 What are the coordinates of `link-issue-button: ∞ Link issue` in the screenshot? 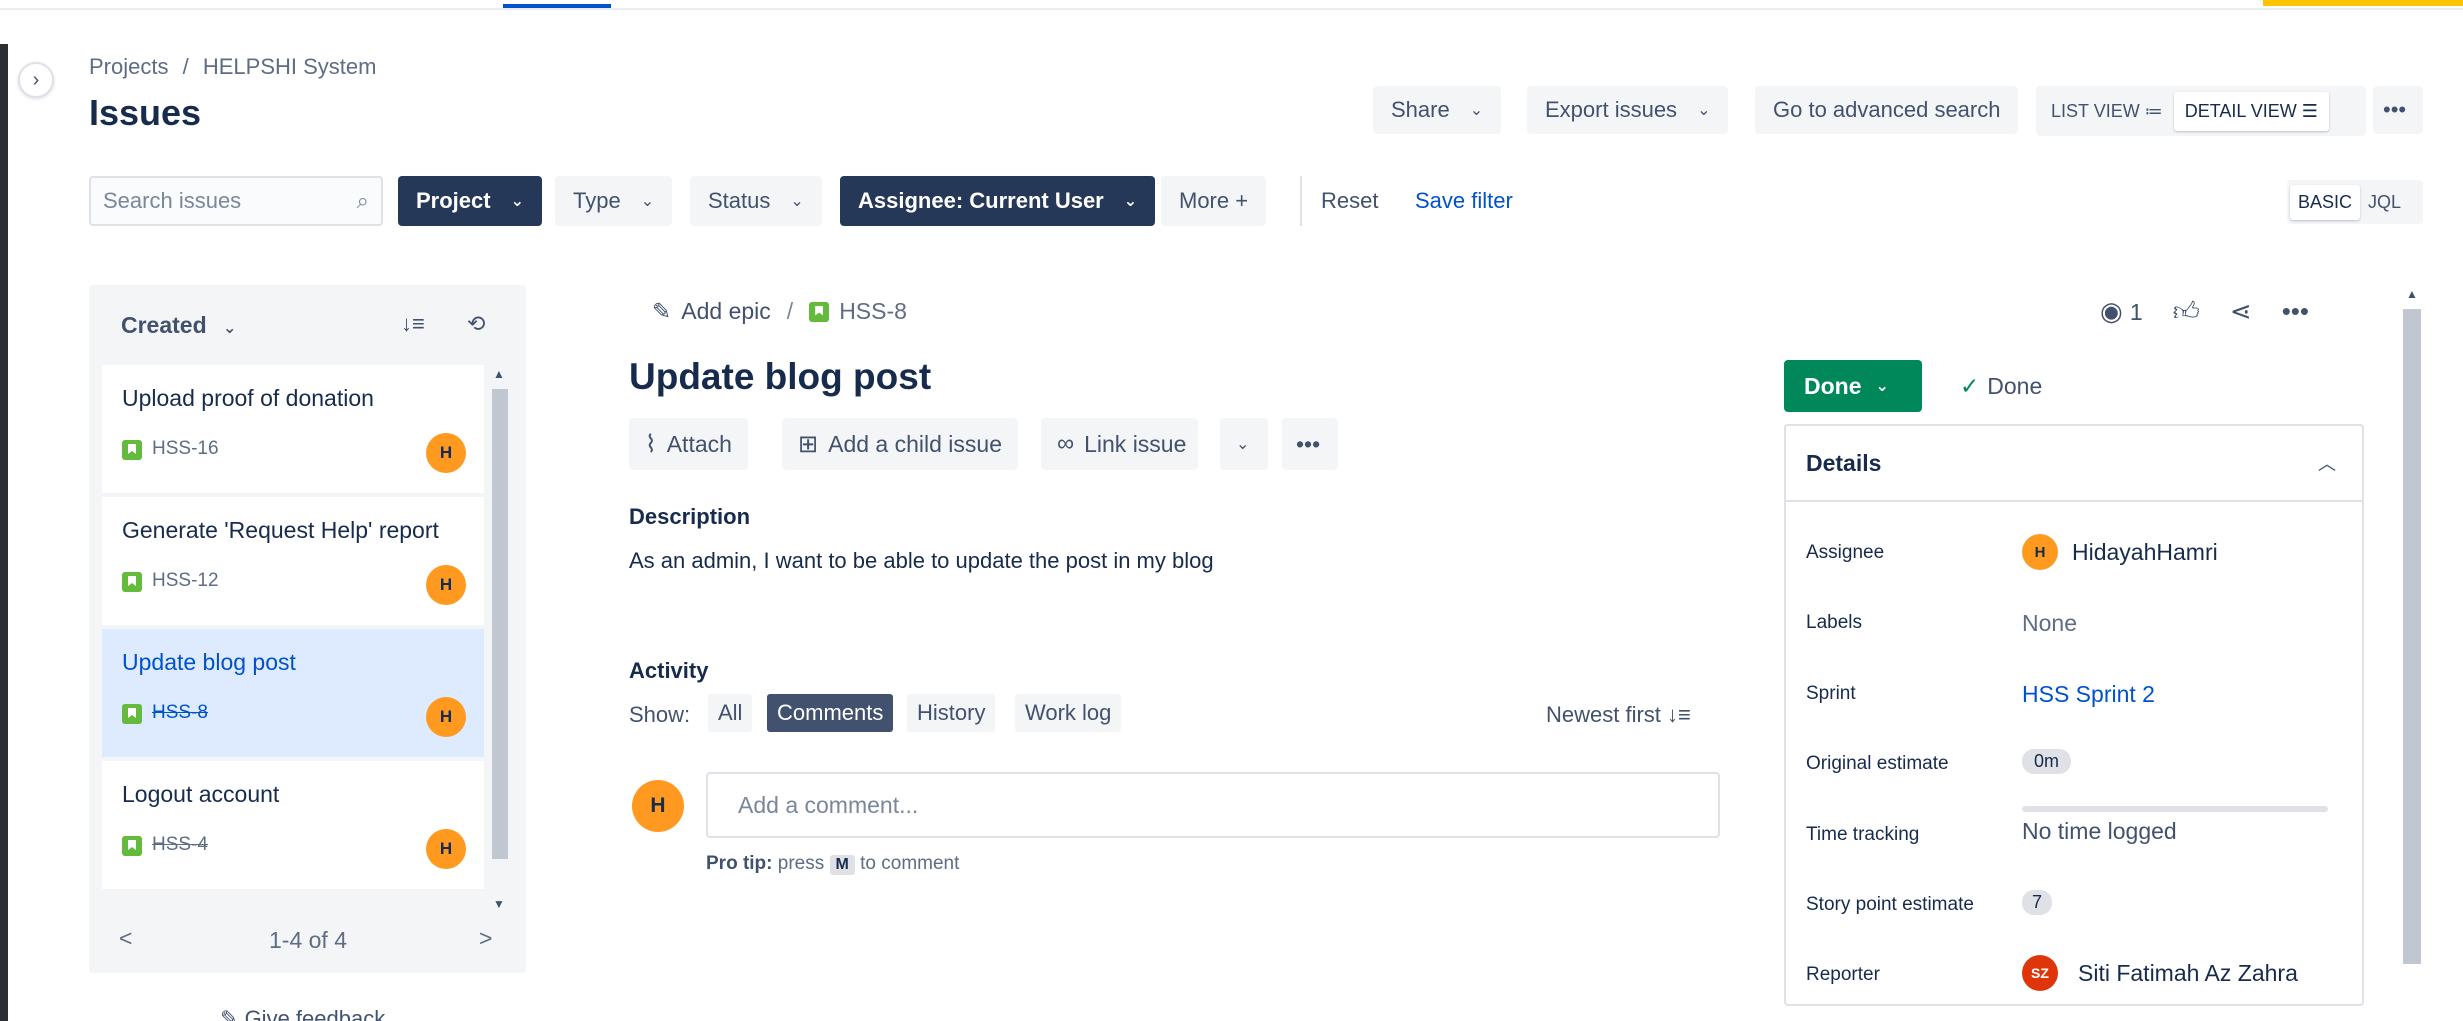 It's located at (1120, 444).